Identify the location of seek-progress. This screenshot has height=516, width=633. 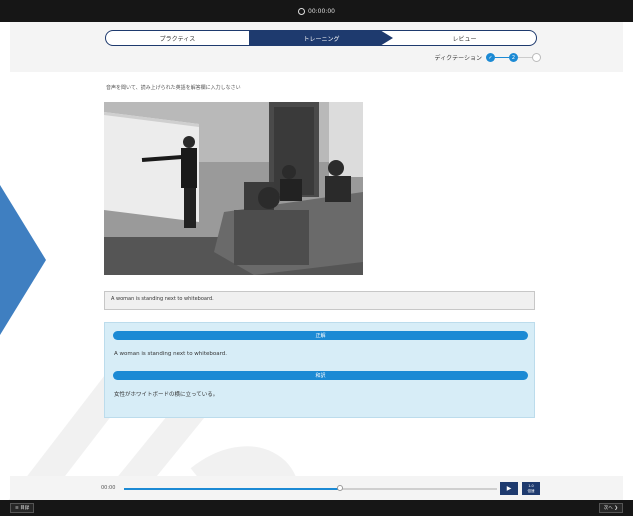
(232, 489).